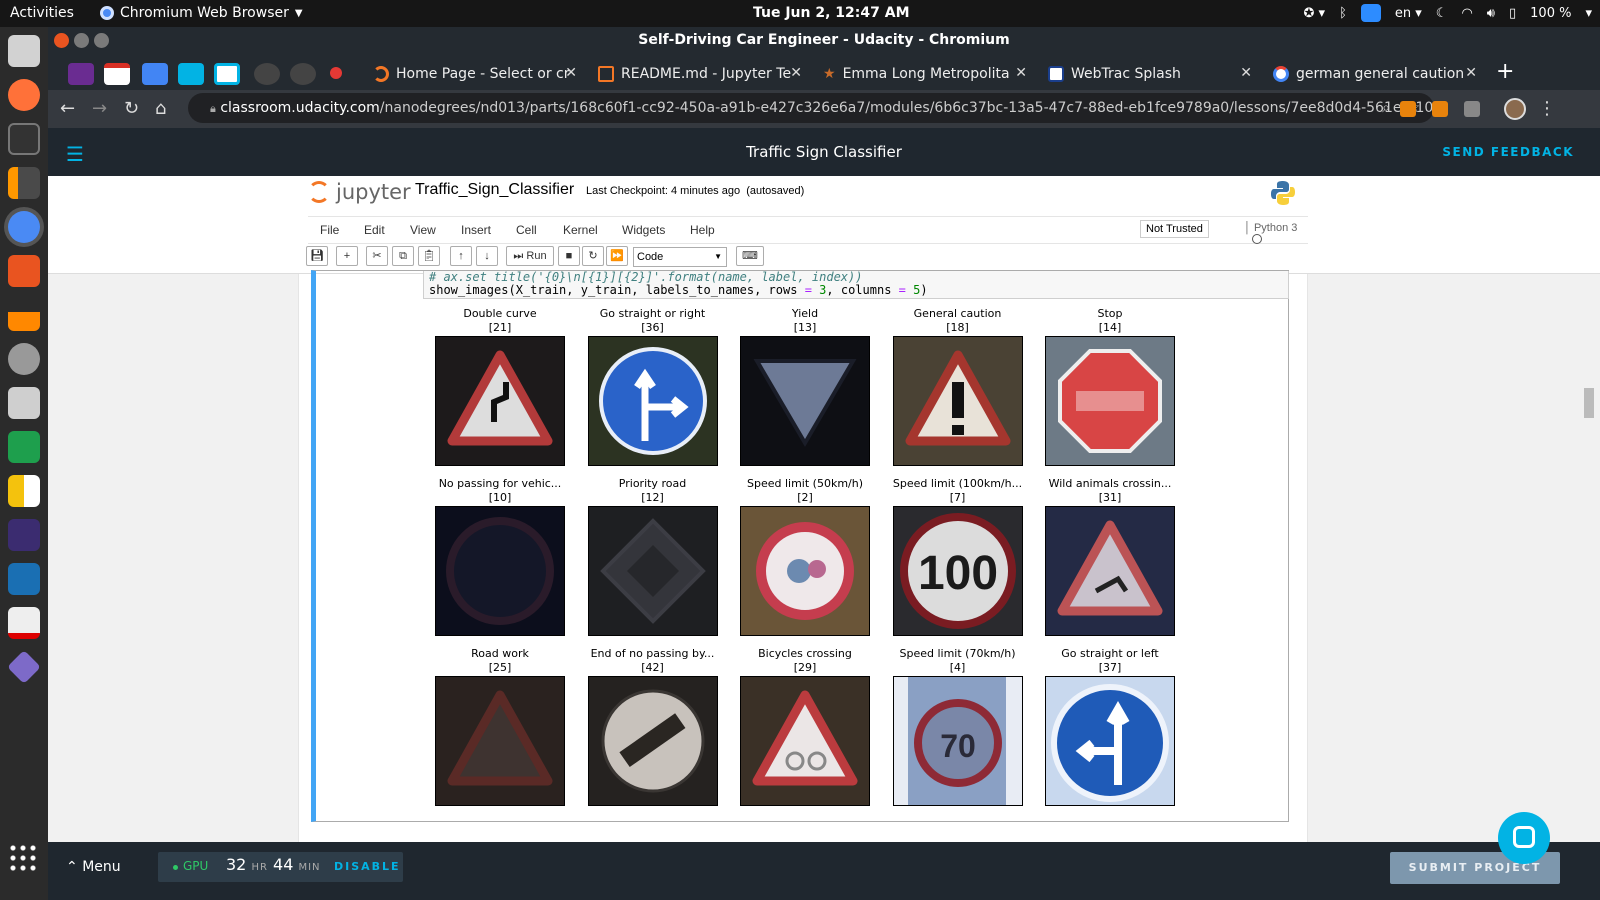  Describe the element at coordinates (487, 256) in the screenshot. I see `move-down-button: ↓` at that location.